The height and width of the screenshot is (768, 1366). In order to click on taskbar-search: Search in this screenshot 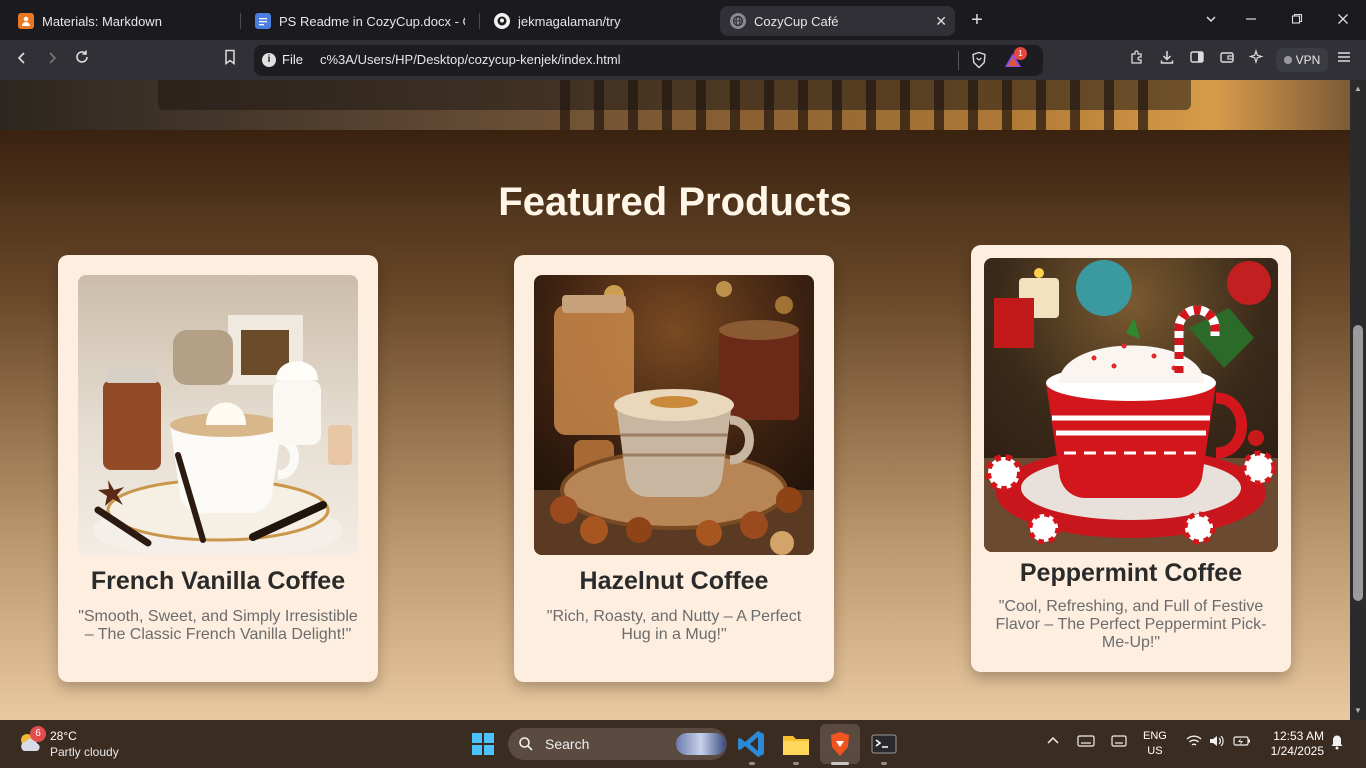, I will do `click(617, 744)`.